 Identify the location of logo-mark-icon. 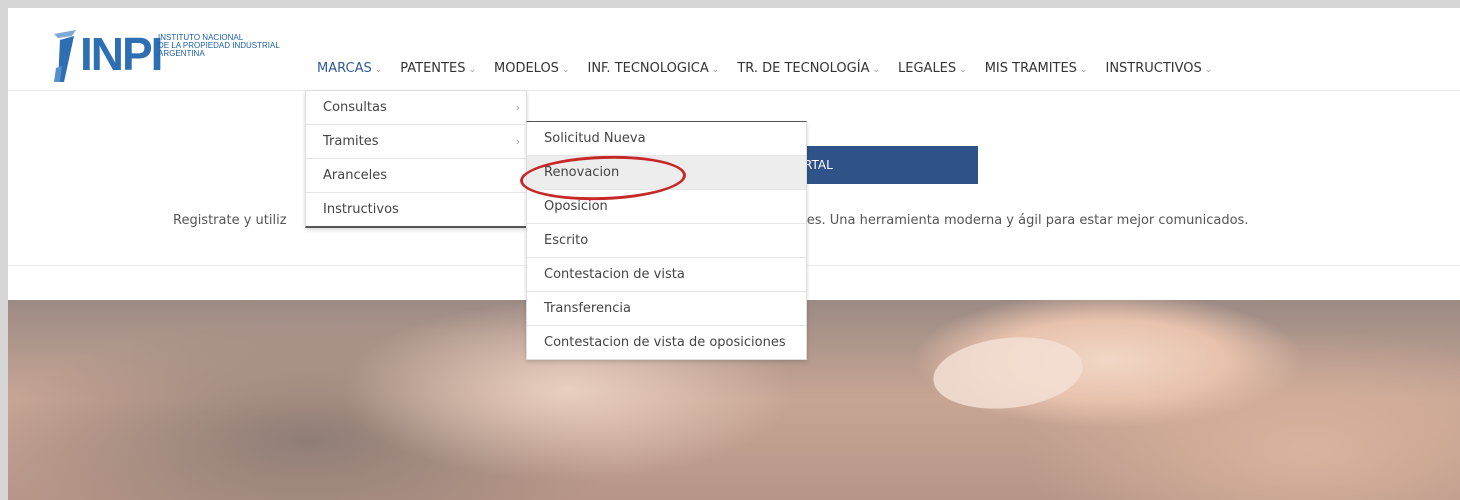
(65, 56).